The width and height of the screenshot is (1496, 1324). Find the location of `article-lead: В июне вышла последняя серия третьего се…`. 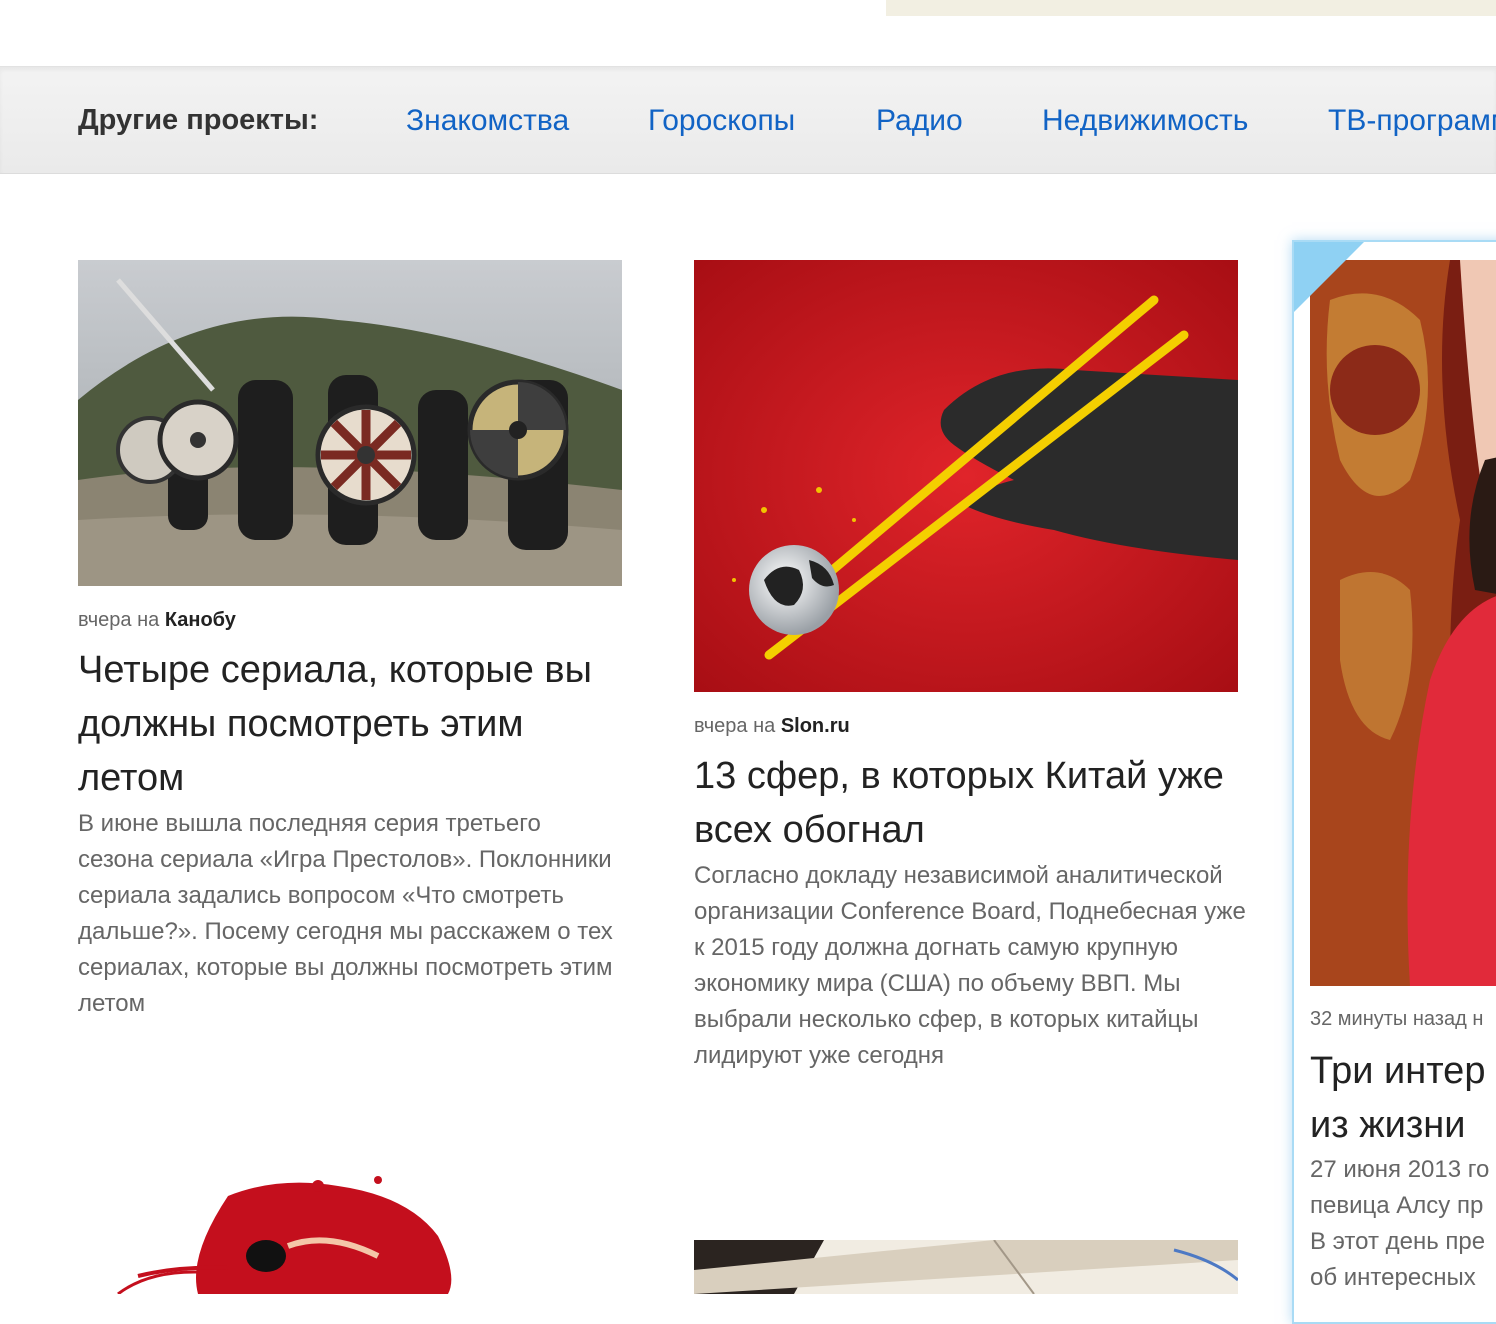

article-lead: В июне вышла последняя серия третьего се… is located at coordinates (345, 913).